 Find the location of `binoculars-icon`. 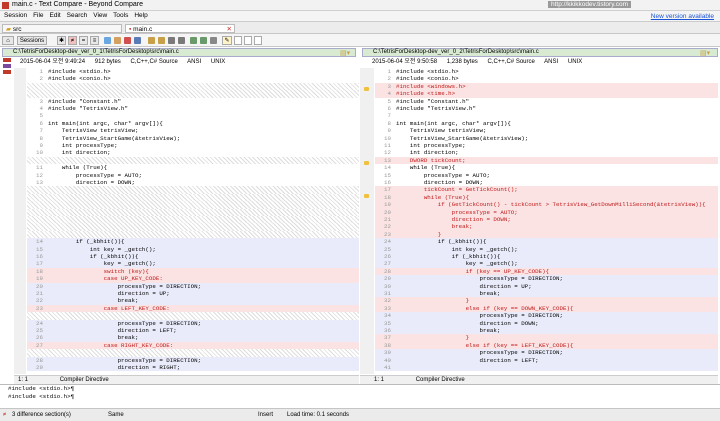

binoculars-icon is located at coordinates (171, 40).